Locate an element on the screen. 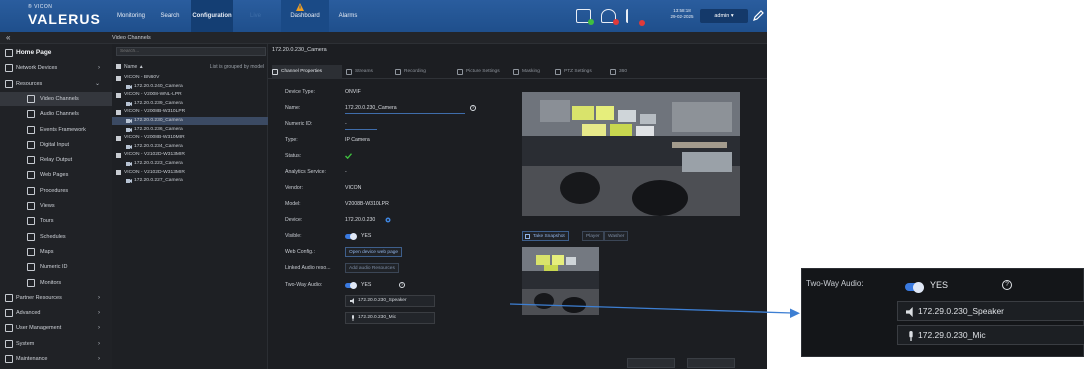  tree-camera-row: 172.20.0.227_Camera is located at coordinates (190, 181).